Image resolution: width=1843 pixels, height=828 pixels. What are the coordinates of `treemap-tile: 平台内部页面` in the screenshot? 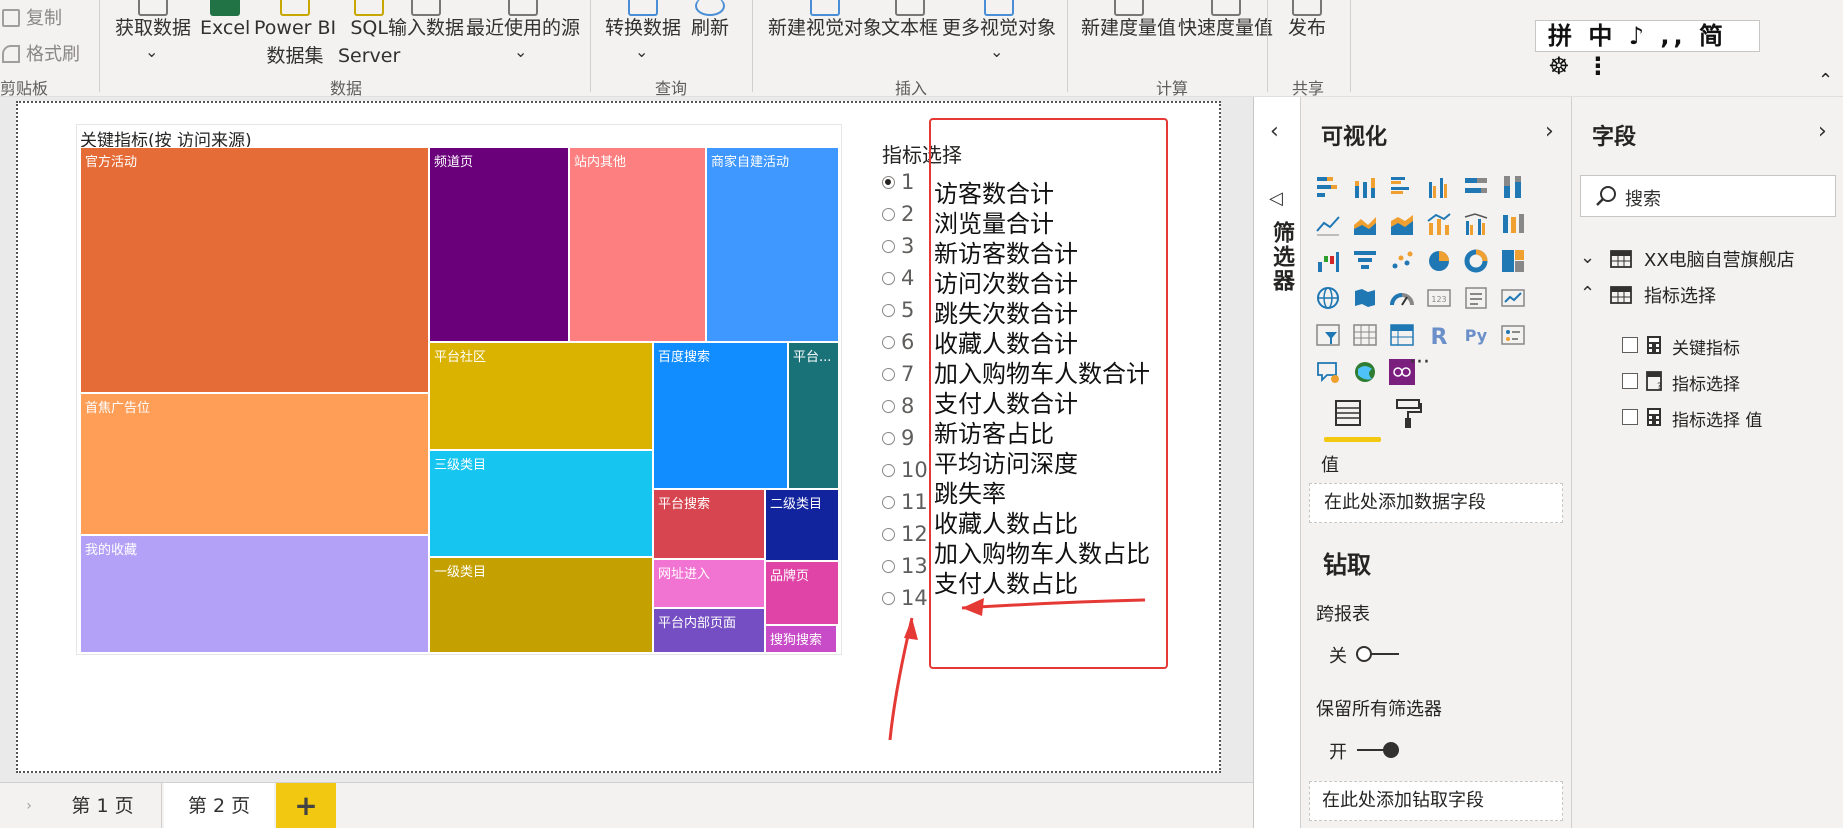 It's located at (709, 630).